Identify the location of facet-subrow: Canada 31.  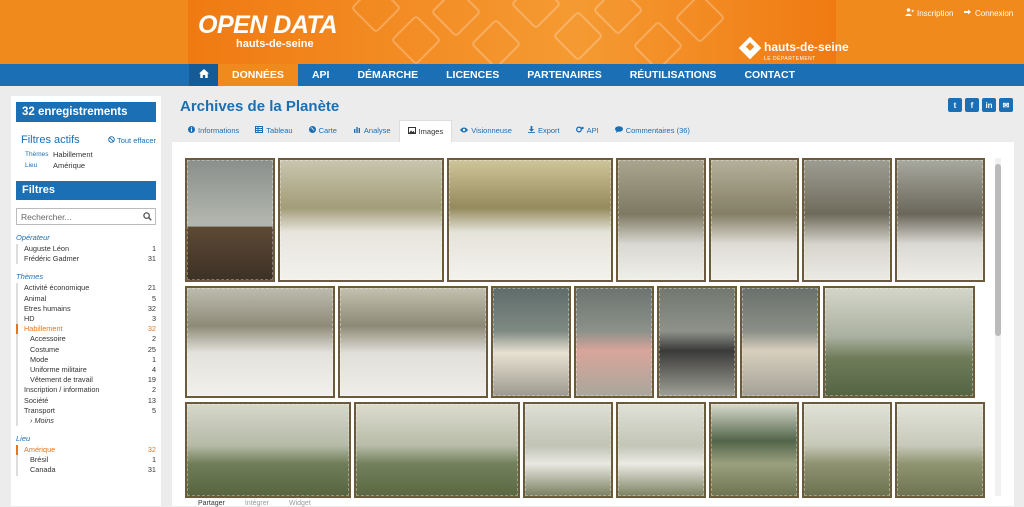
(86, 470).